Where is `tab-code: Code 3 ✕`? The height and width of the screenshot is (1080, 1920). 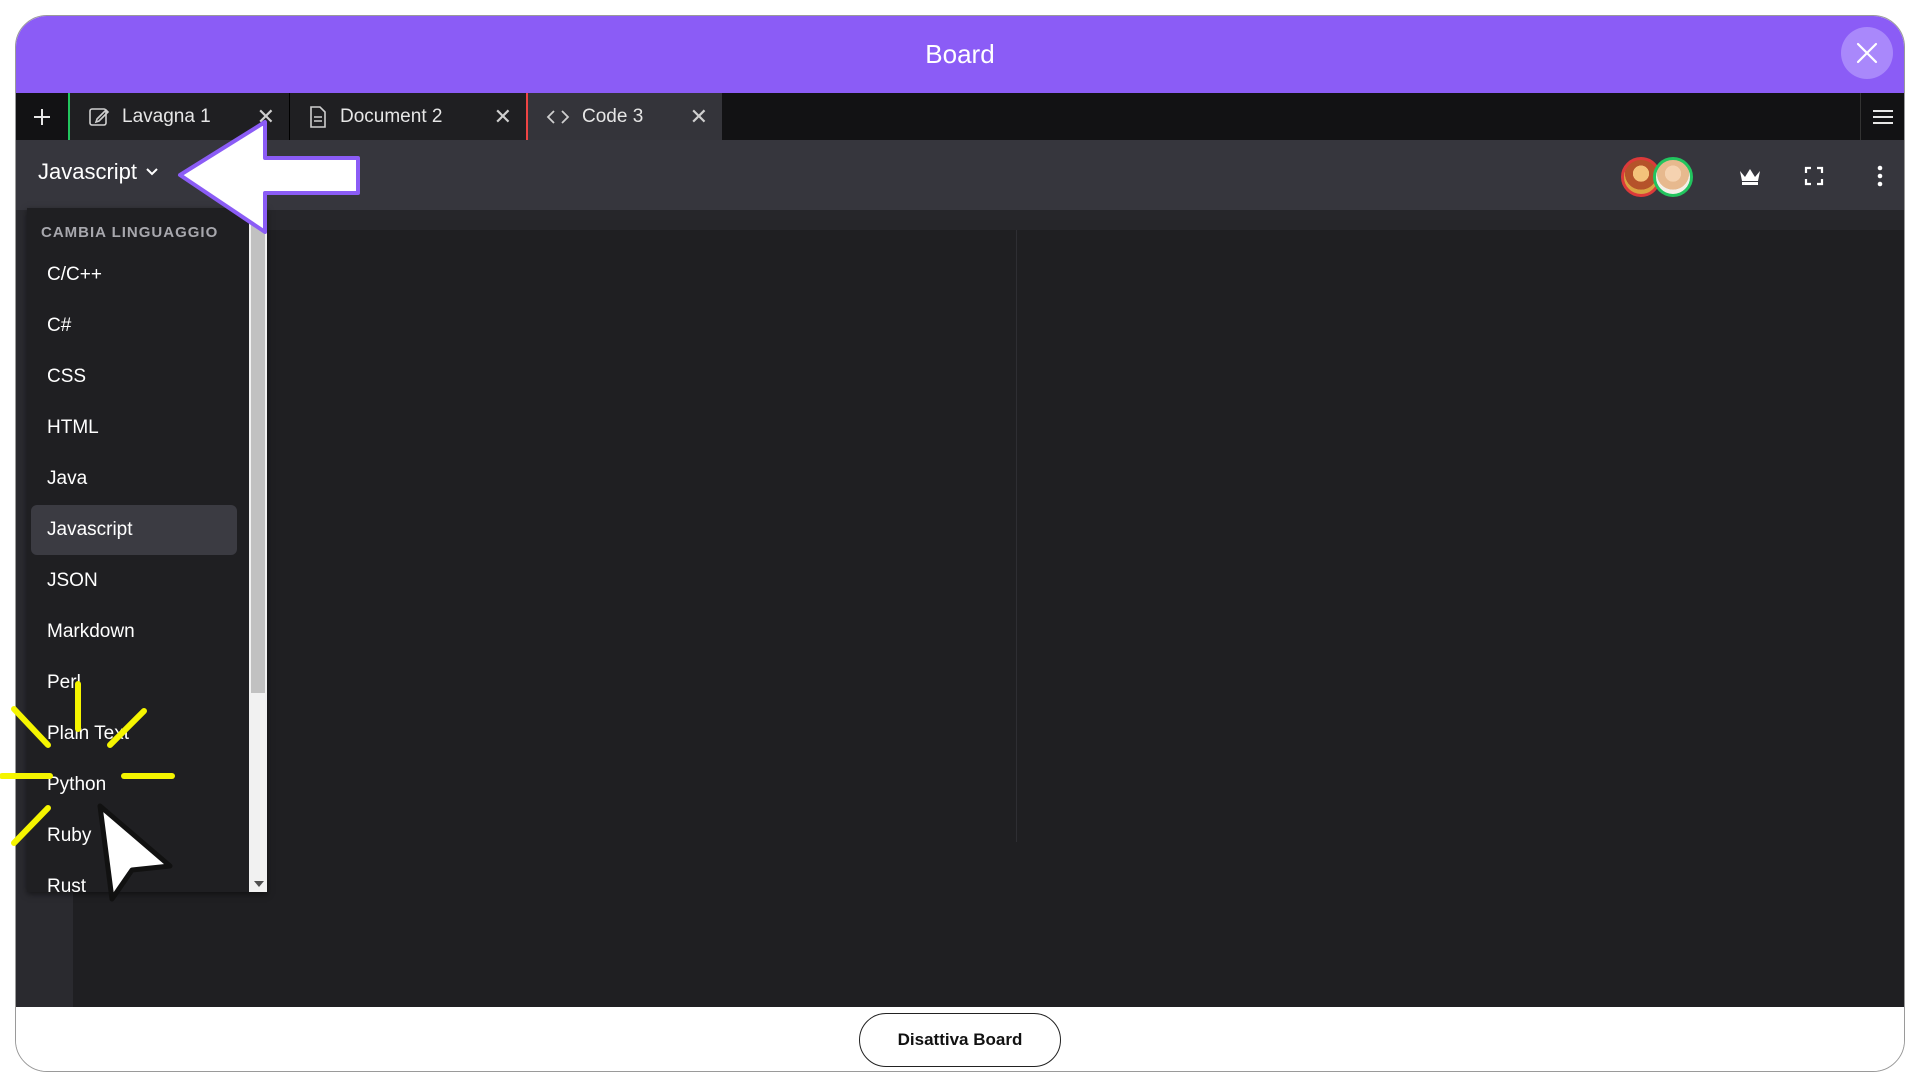
tab-code: Code 3 ✕ is located at coordinates (625, 116).